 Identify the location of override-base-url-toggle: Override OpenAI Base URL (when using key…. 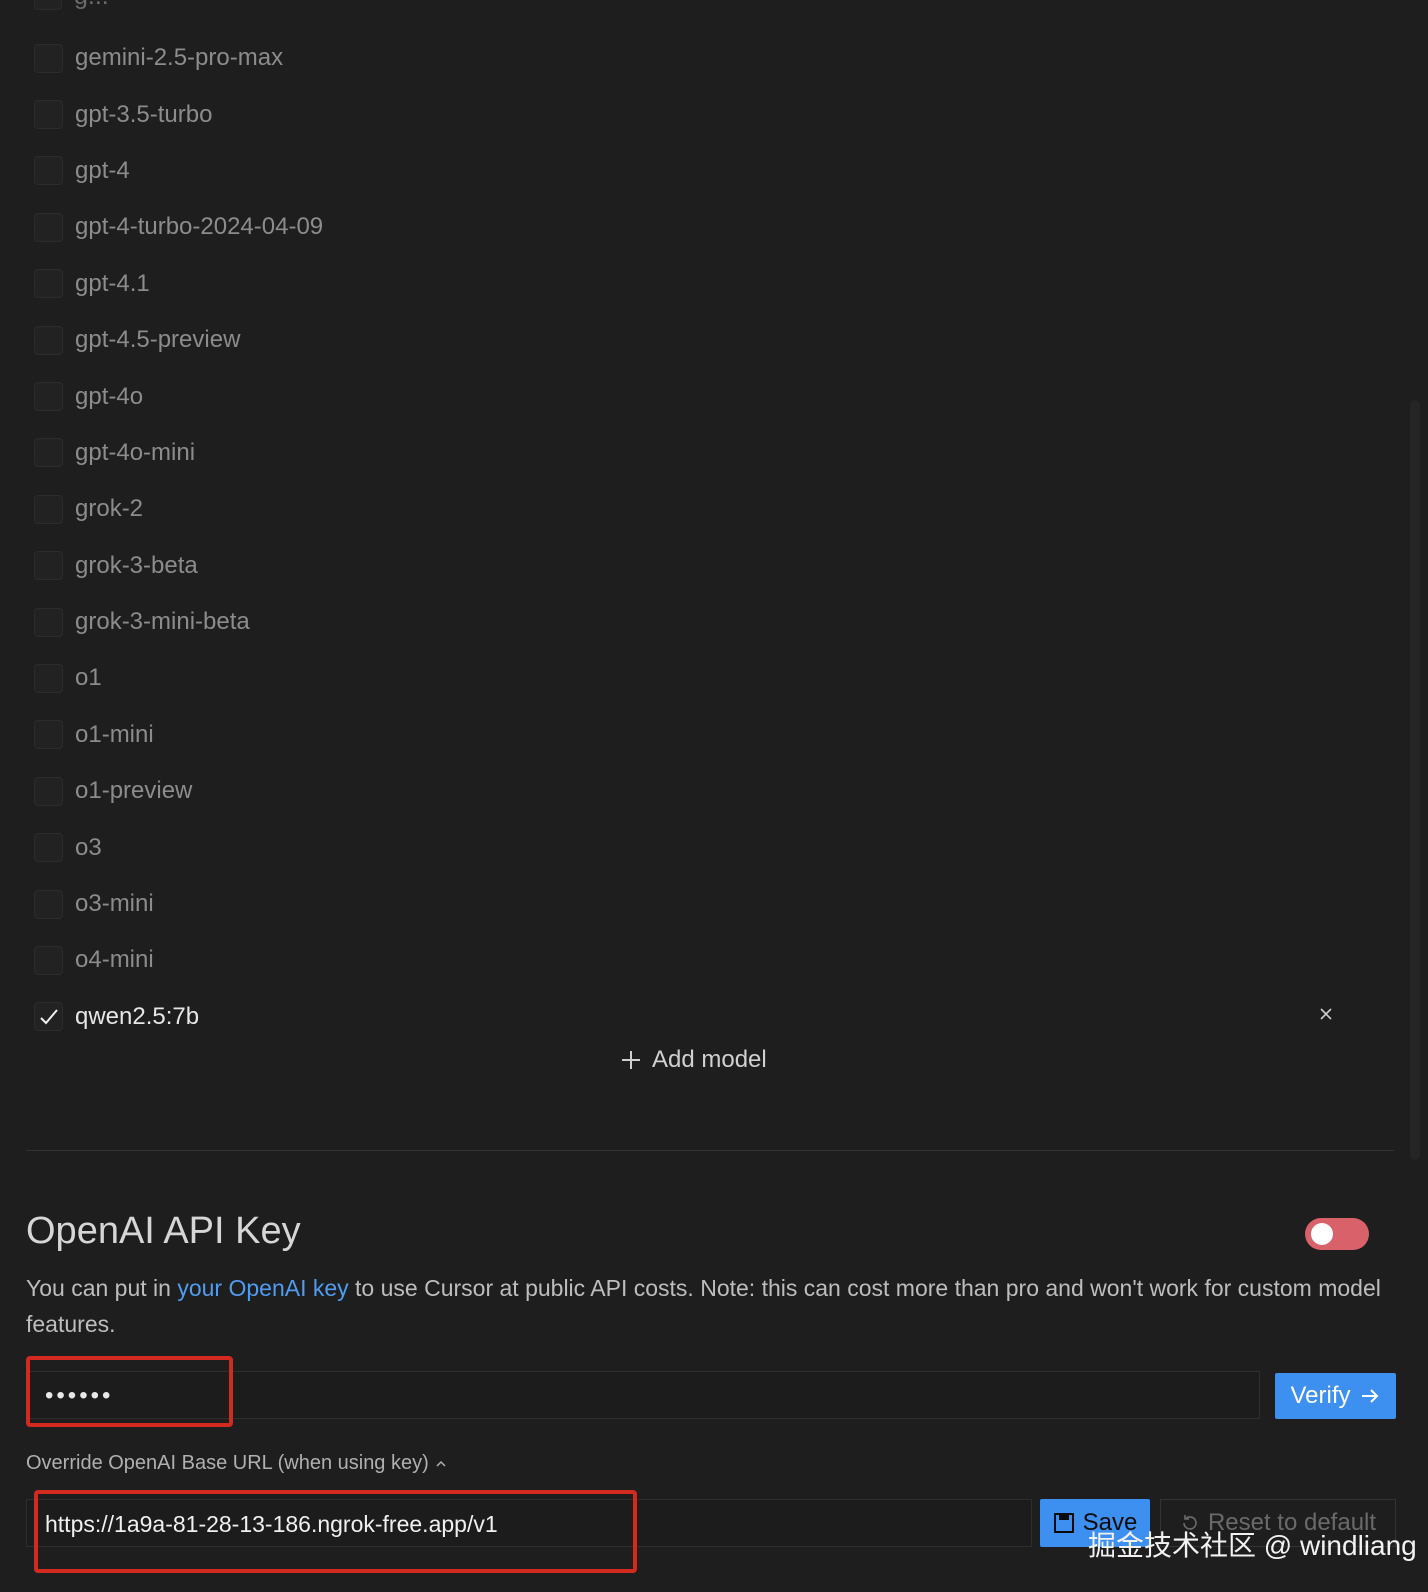
(236, 1463).